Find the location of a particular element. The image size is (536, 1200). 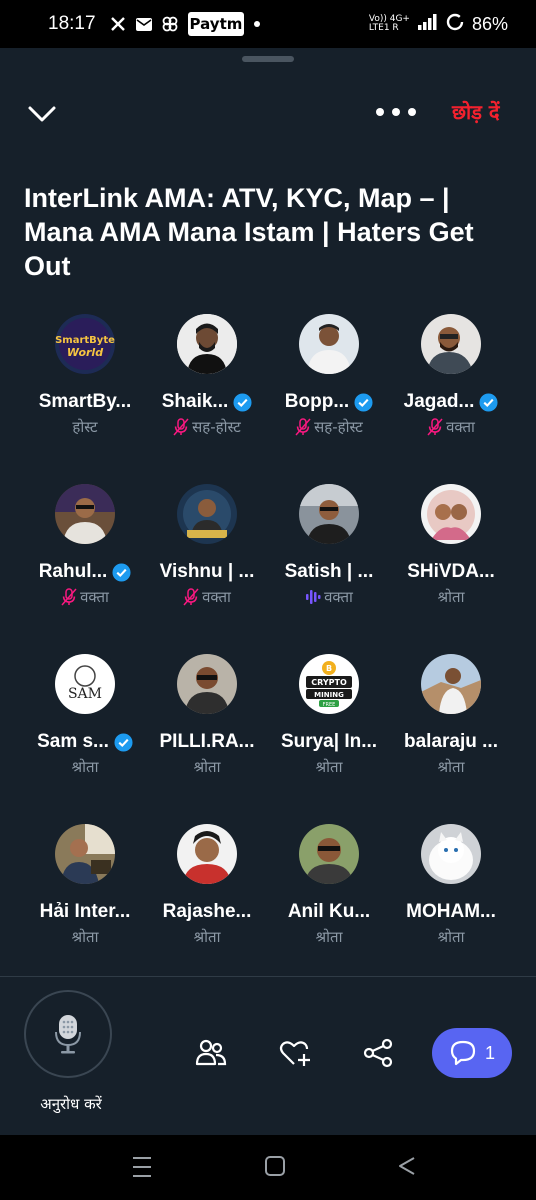

participant: Rahul... वक्ता is located at coordinates (85, 545).